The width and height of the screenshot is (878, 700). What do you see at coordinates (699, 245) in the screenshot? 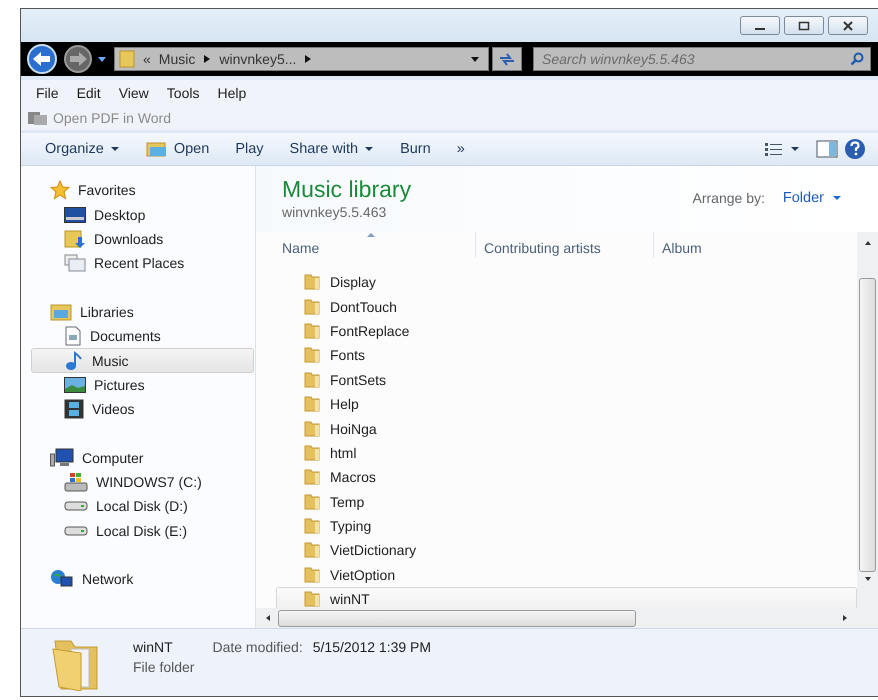
I see `column-header: Album` at bounding box center [699, 245].